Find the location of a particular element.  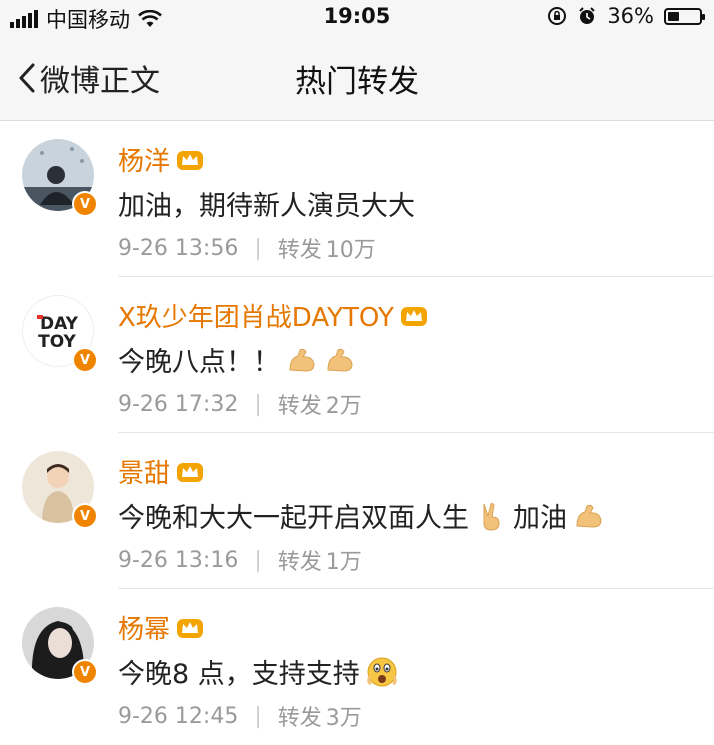

rotation-lock-icon is located at coordinates (557, 16).